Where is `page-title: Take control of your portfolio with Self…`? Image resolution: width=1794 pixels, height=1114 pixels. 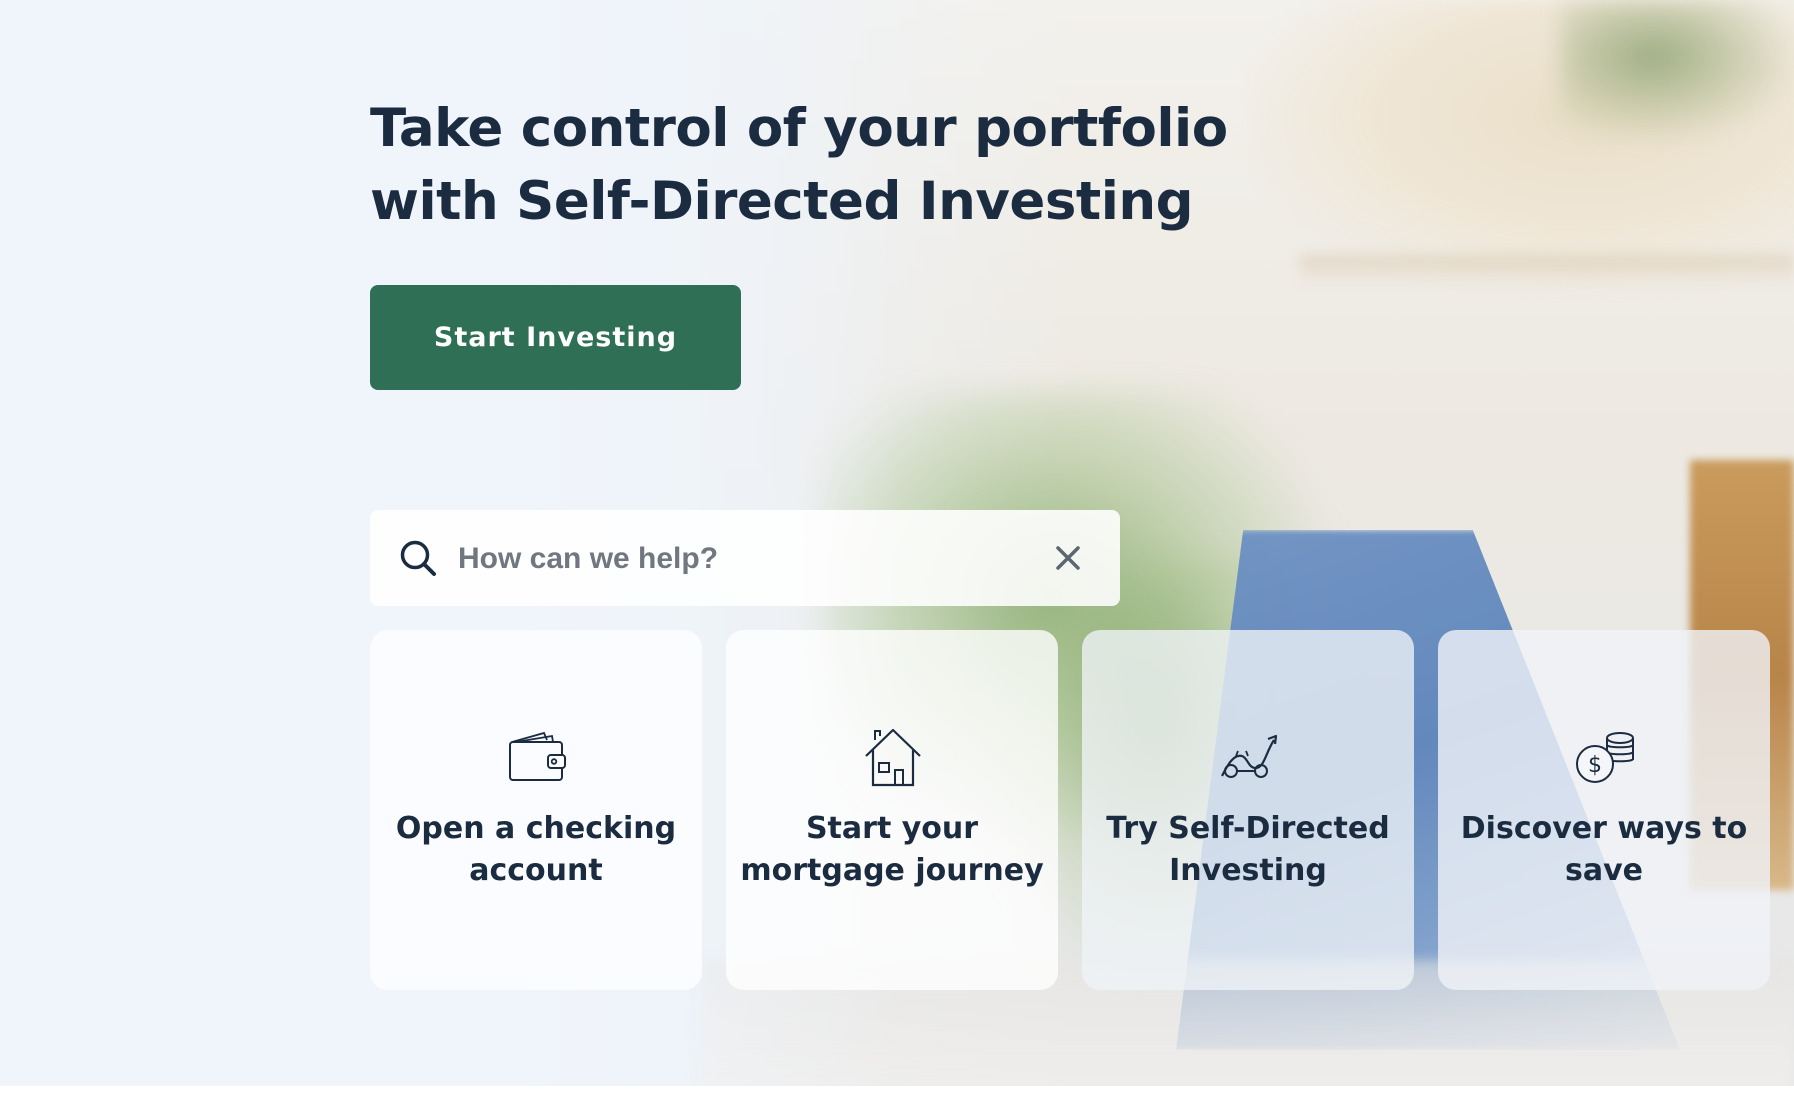
page-title: Take control of your portfolio with Self… is located at coordinates (820, 165).